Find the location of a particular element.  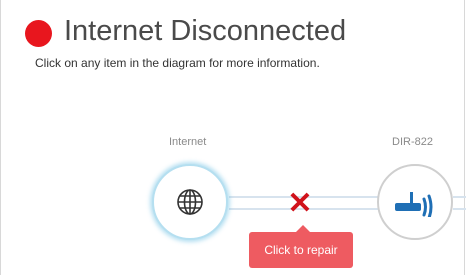

disconnected-x-icon: ✕ is located at coordinates (300, 203).